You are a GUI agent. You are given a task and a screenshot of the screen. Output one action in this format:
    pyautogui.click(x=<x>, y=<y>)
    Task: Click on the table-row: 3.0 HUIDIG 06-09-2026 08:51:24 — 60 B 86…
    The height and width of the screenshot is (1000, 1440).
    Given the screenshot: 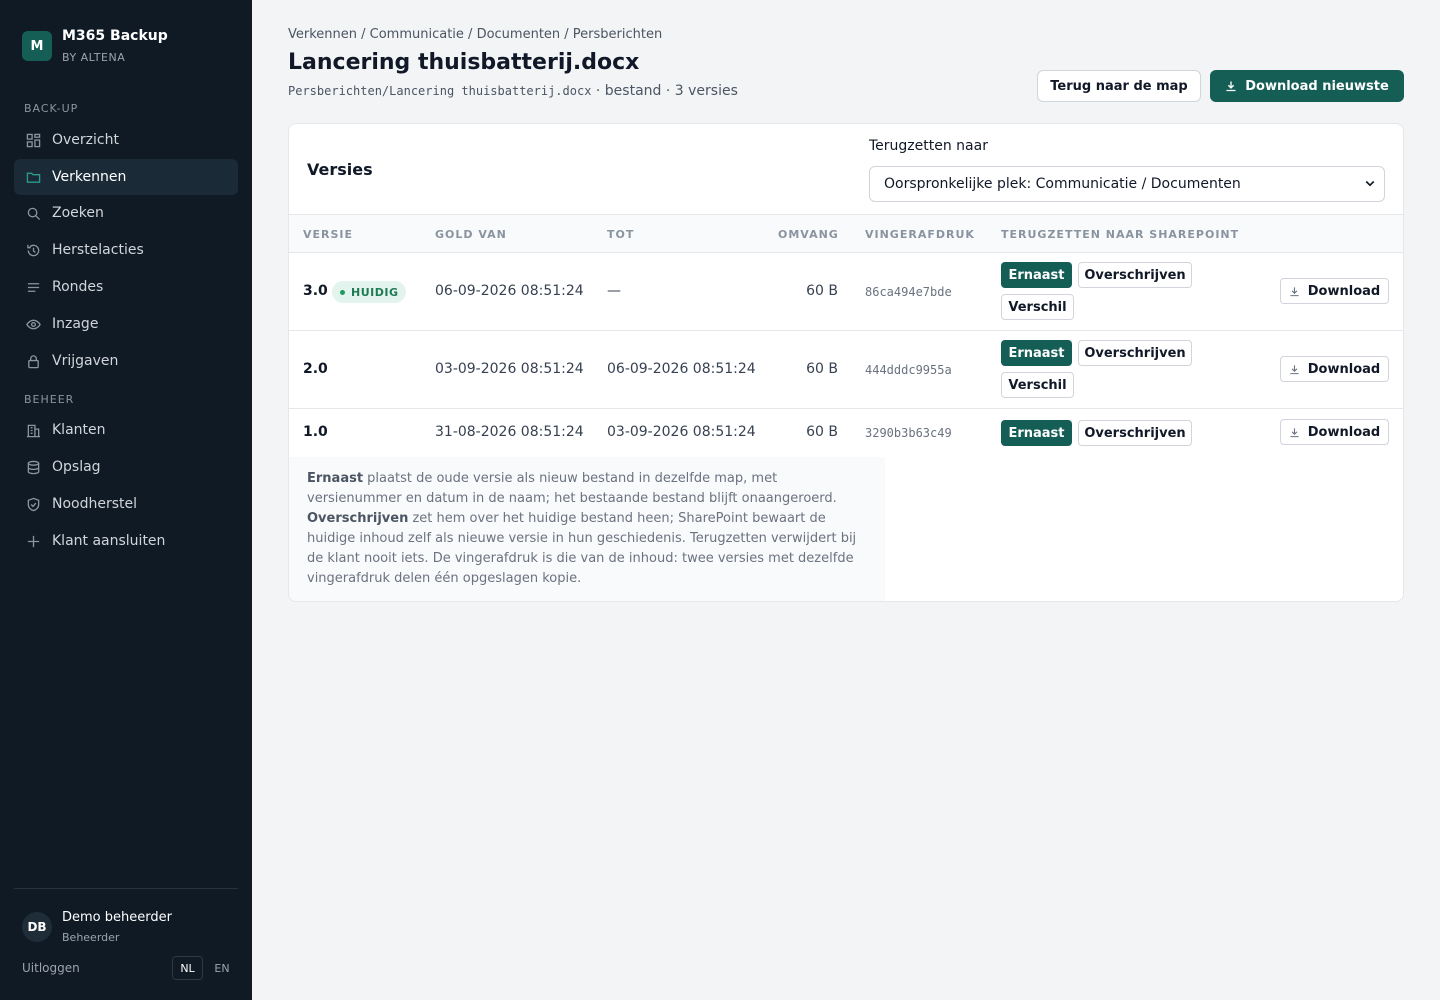 What is the action you would take?
    pyautogui.click(x=846, y=292)
    